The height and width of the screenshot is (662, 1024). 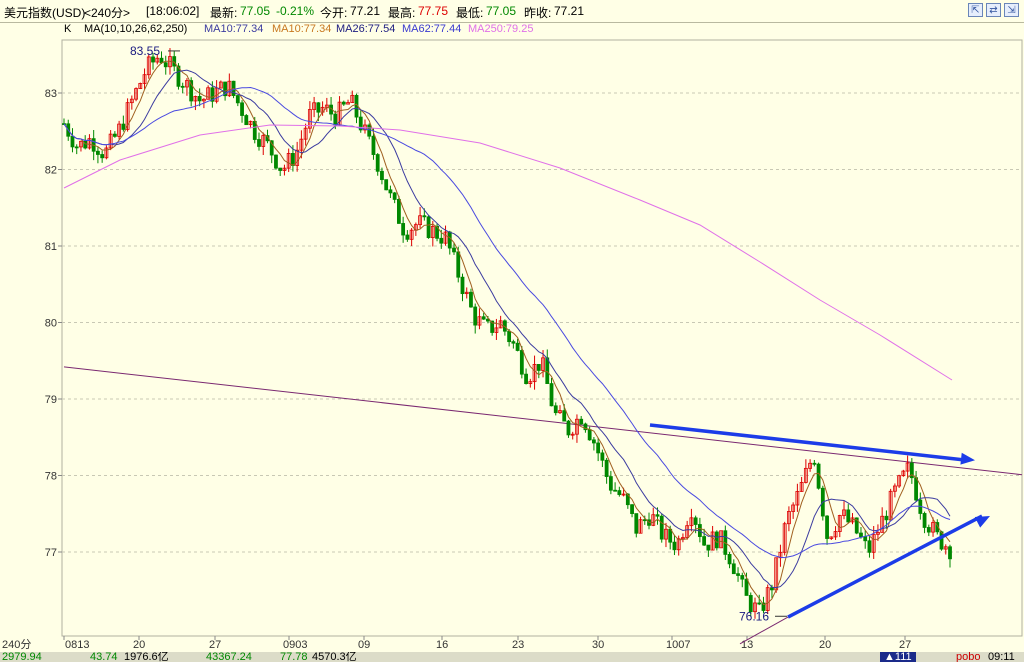 I want to click on y-tick-label: 80, so click(x=51, y=324).